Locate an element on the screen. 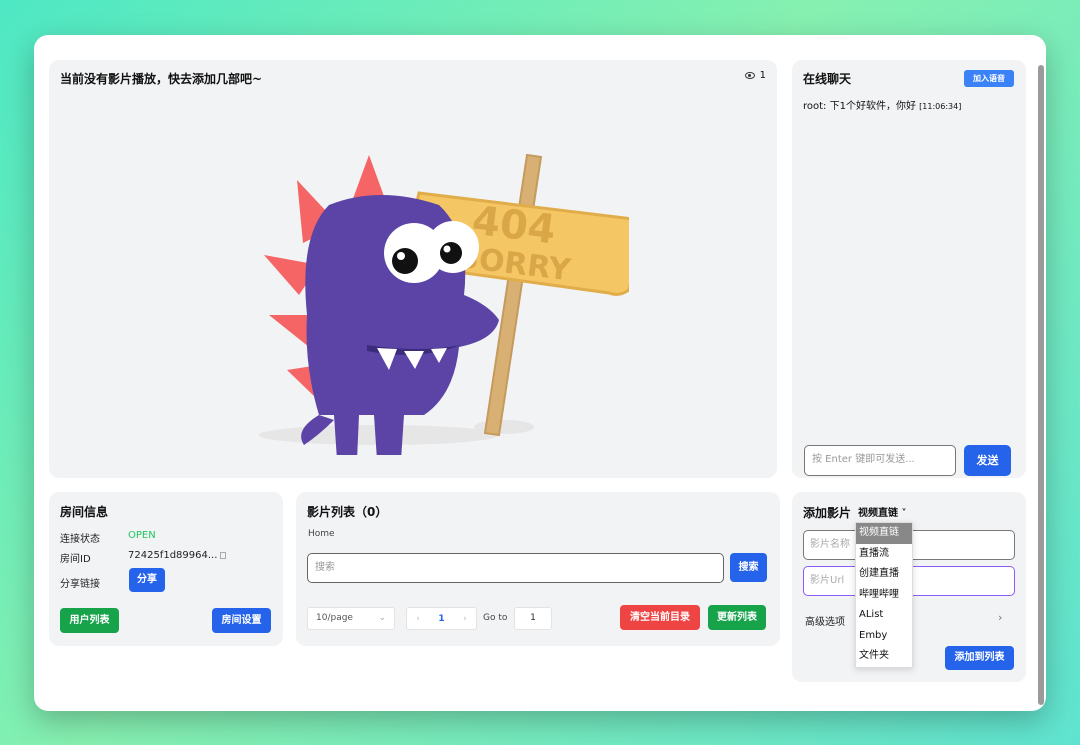 The image size is (1080, 745). type-option-create-live: 创建直播 is located at coordinates (884, 574).